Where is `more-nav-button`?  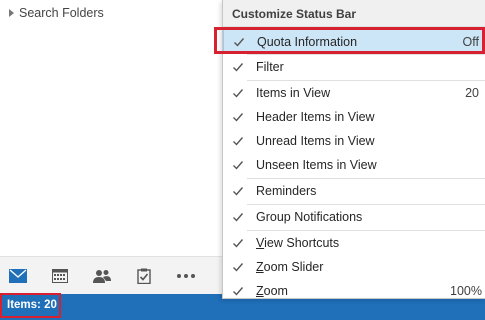 more-nav-button is located at coordinates (186, 276).